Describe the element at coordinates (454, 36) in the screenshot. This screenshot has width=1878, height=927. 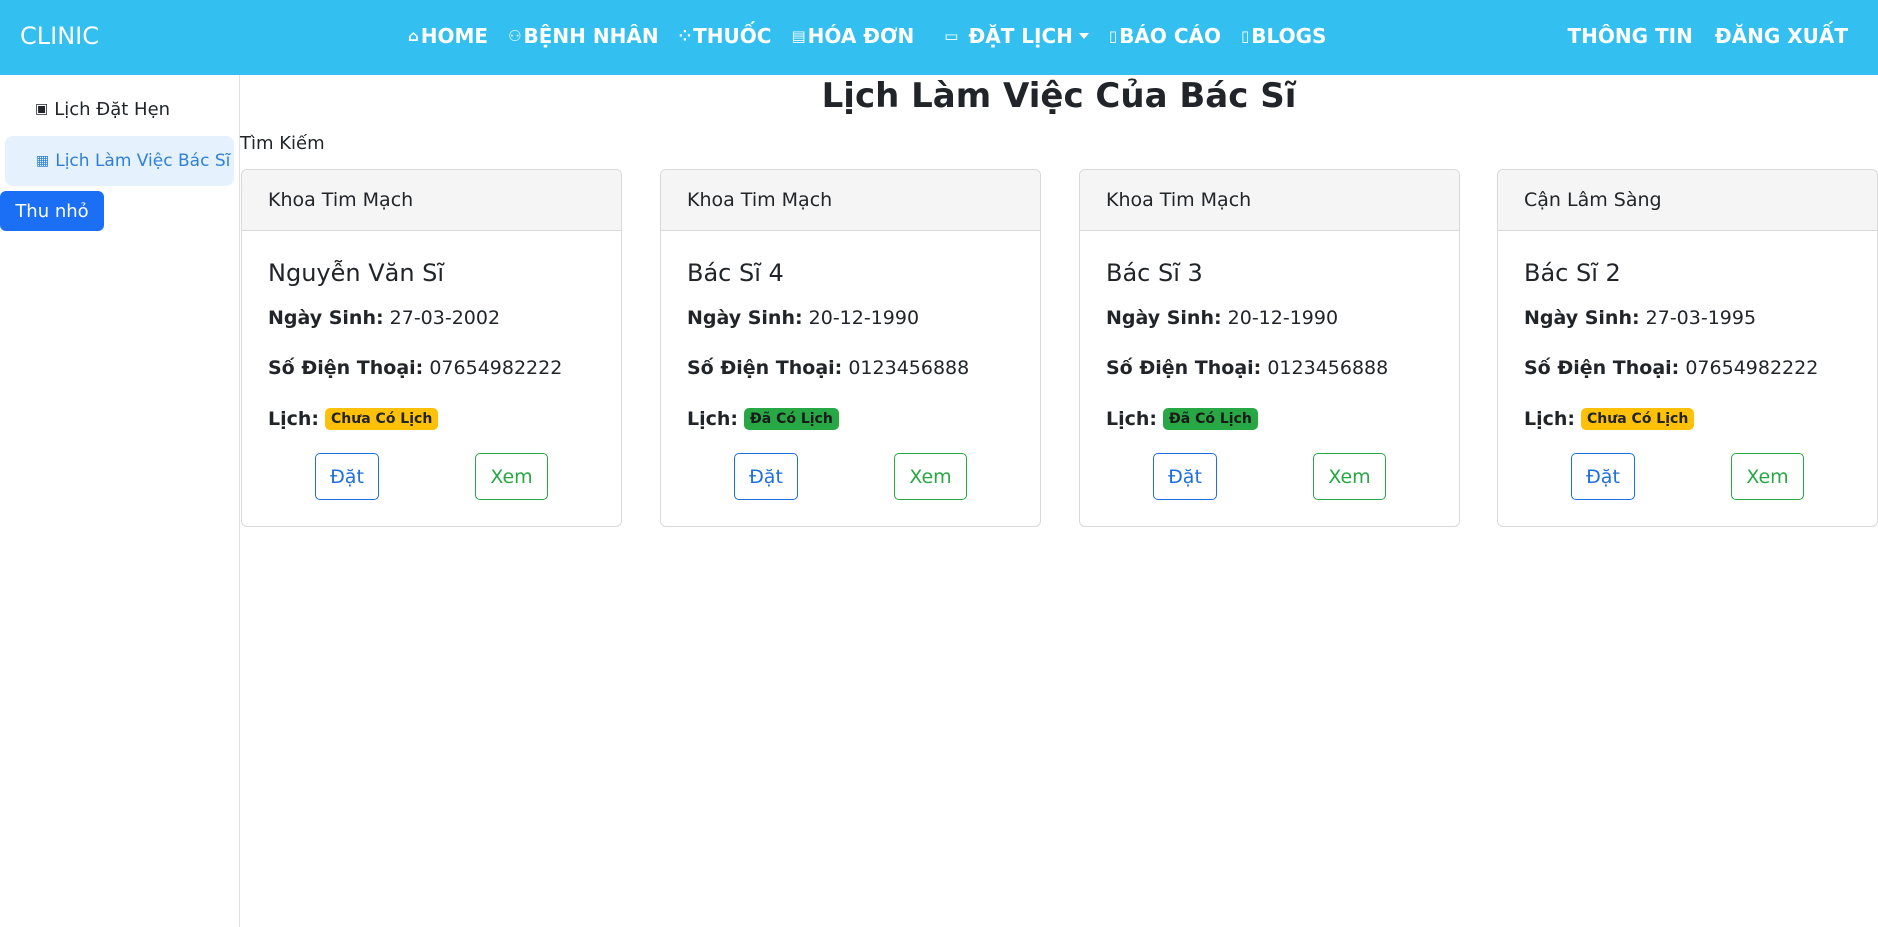
I see `nav-home-label: HOME` at that location.